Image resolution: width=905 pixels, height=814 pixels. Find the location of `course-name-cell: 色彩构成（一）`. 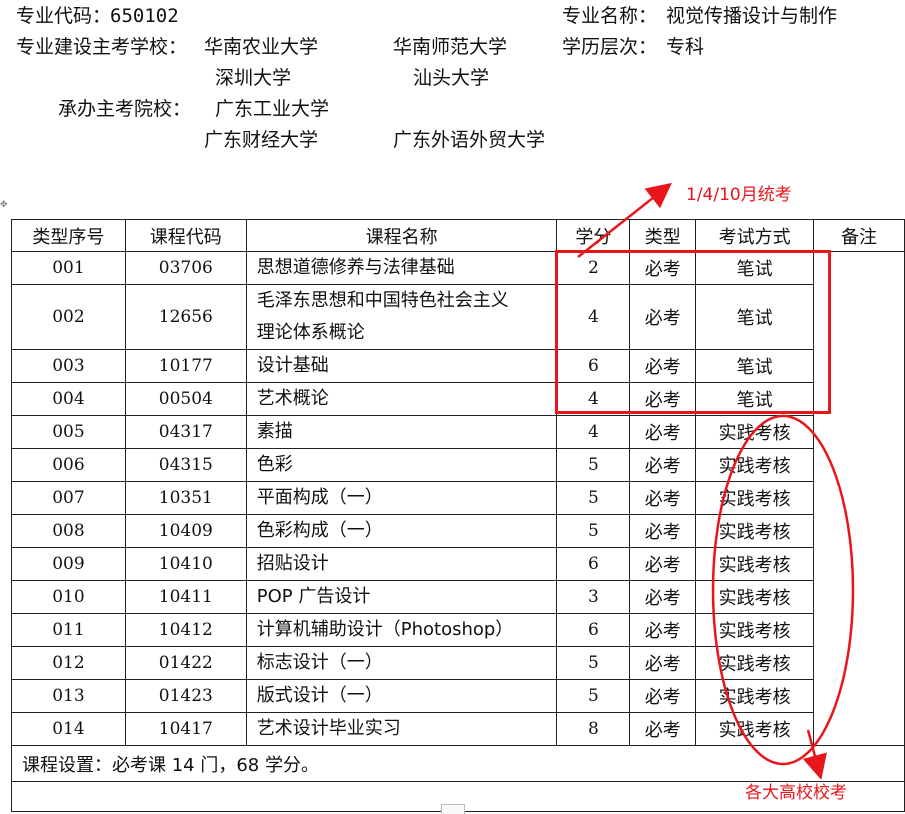

course-name-cell: 色彩构成（一） is located at coordinates (401, 531).